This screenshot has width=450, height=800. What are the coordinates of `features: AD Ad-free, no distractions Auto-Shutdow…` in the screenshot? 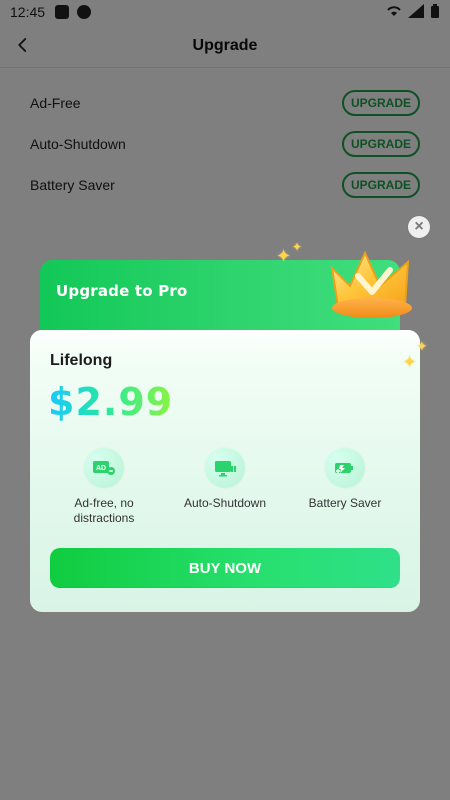 It's located at (225, 493).